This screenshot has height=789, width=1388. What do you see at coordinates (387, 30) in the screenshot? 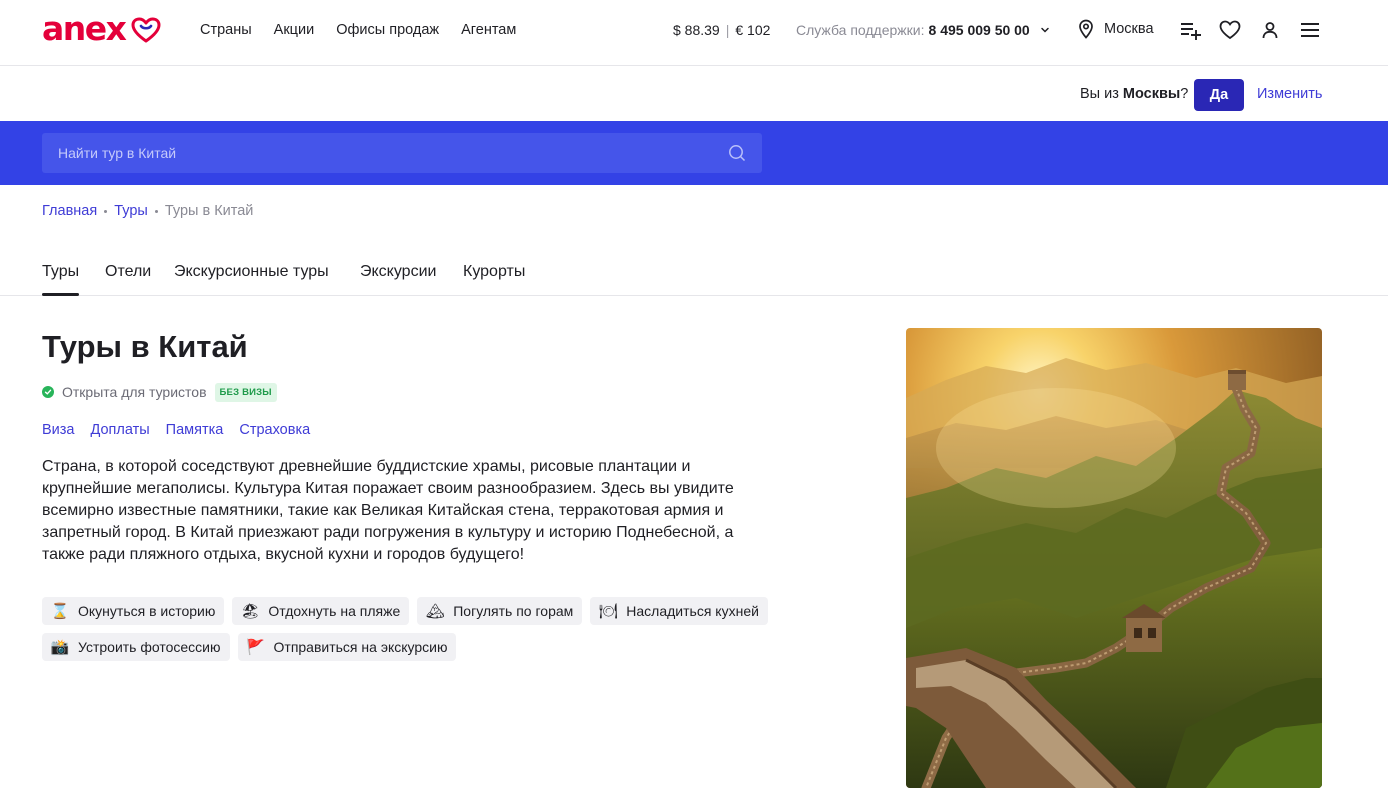
I see `nav-sales-offices: Офисы продаж` at bounding box center [387, 30].